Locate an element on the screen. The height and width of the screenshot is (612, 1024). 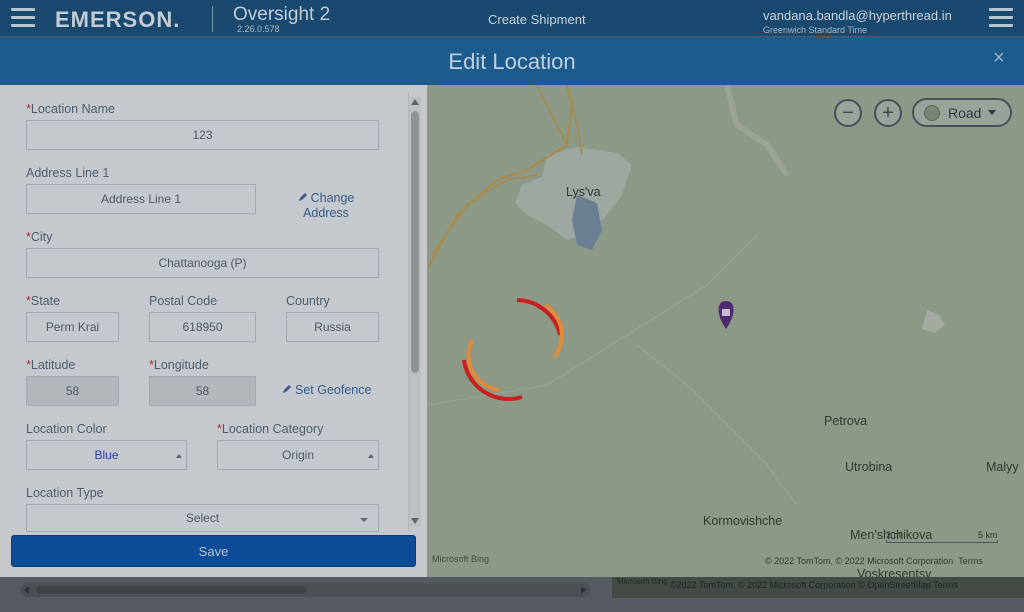
save-button: Save is located at coordinates (213, 551).